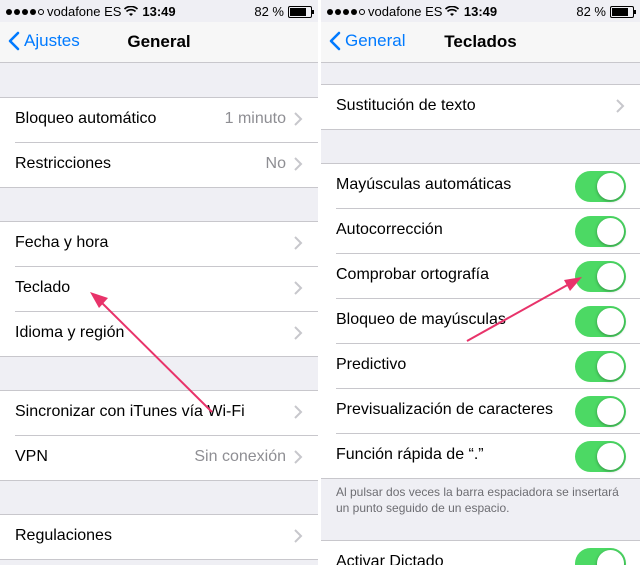 The width and height of the screenshot is (640, 565). Describe the element at coordinates (444, 409) in the screenshot. I see `row-label: Previsualización de caracteres` at that location.